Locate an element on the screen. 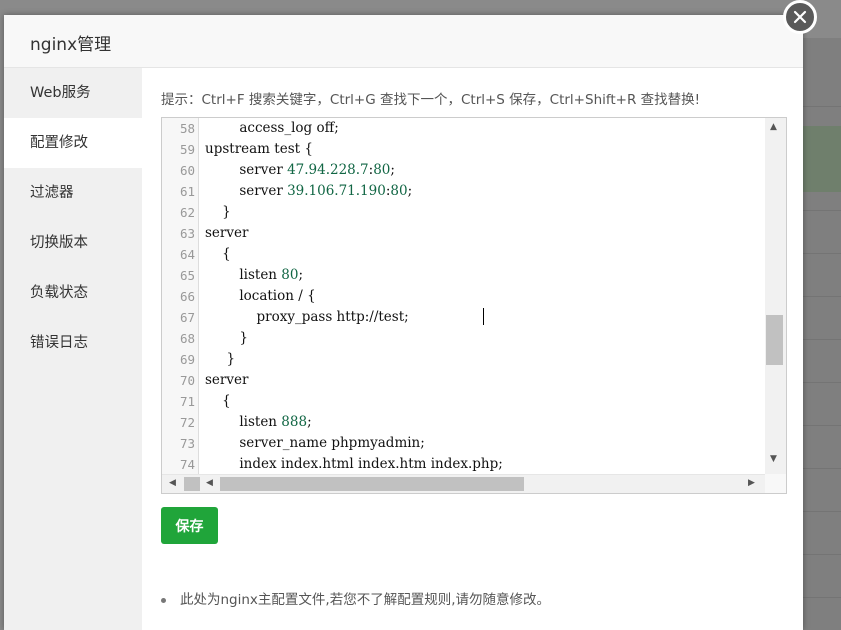  close-button is located at coordinates (800, 17).